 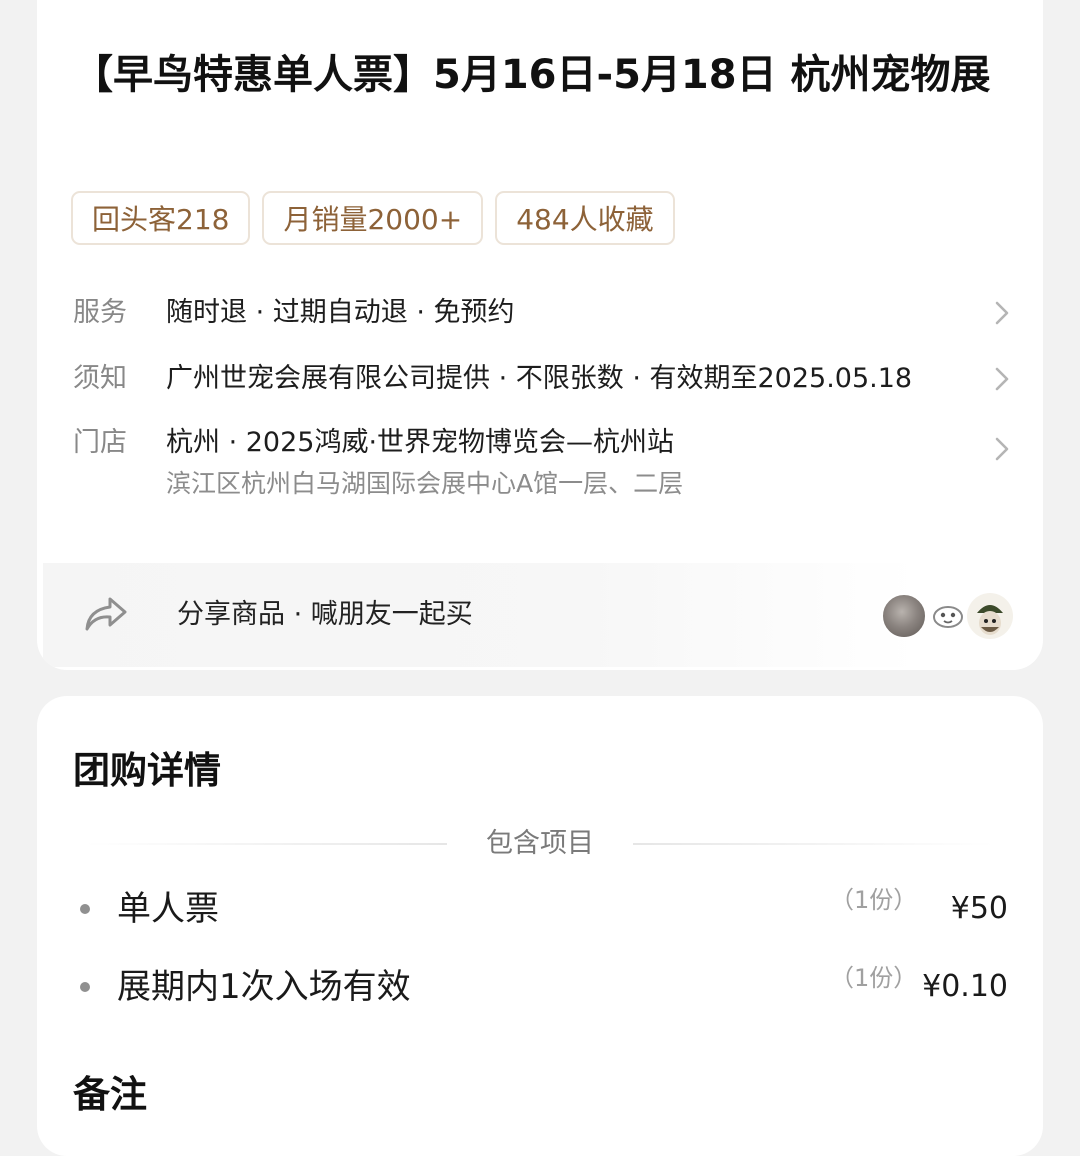 I want to click on remark-title: 备注, so click(x=110, y=1094).